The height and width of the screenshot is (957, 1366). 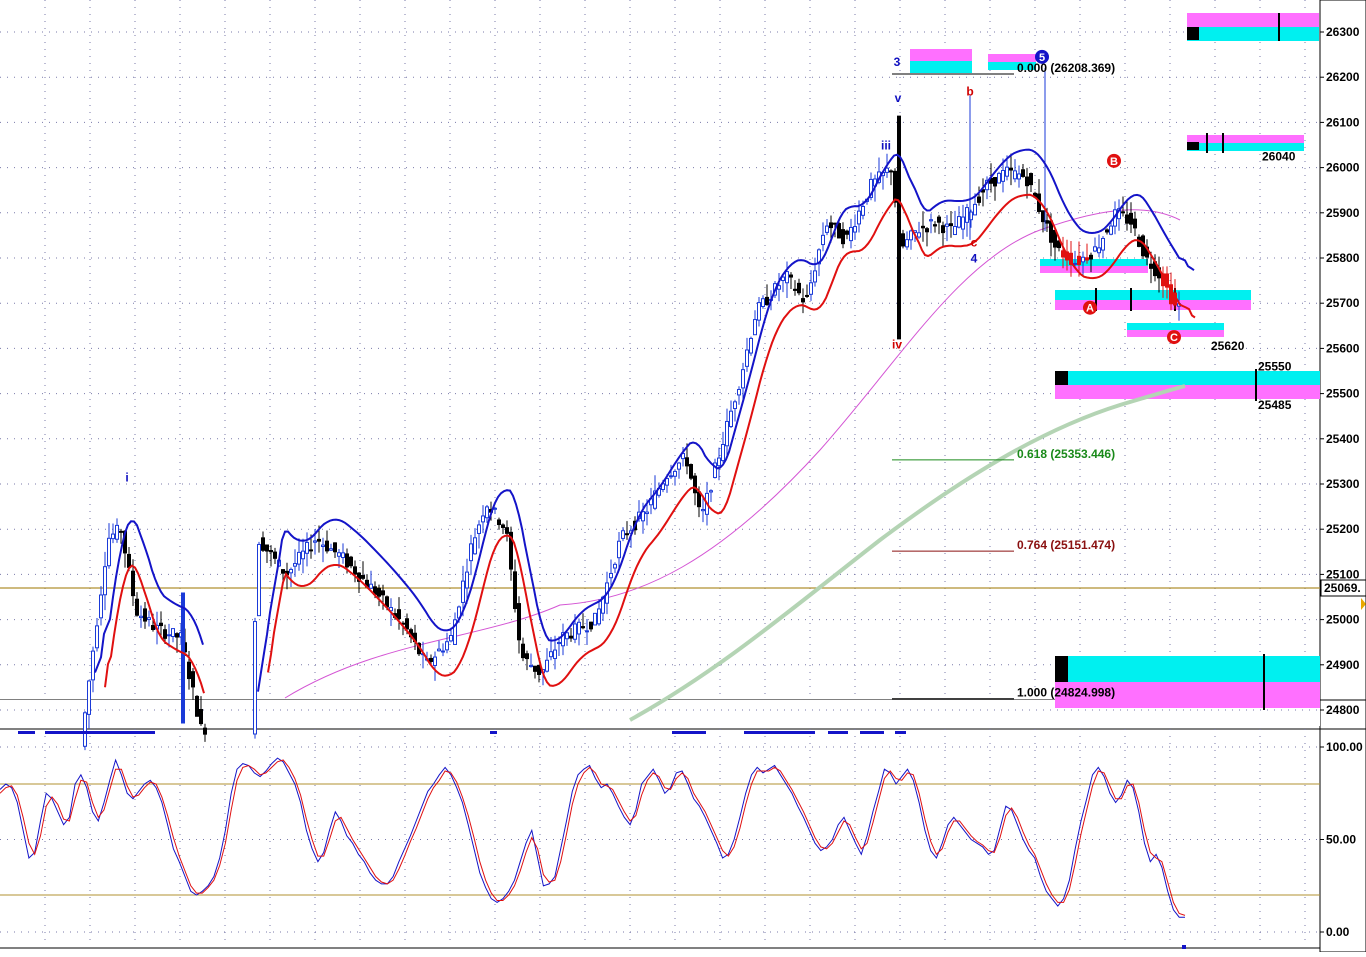 What do you see at coordinates (1343, 168) in the screenshot?
I see `axis-tick-label: 26000` at bounding box center [1343, 168].